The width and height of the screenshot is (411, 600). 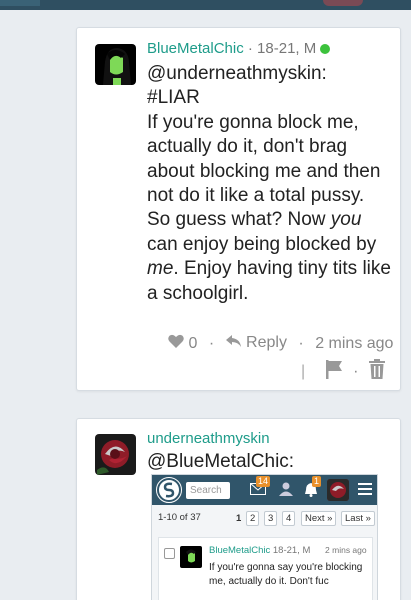 I want to click on mail-badge: 14, so click(x=263, y=481).